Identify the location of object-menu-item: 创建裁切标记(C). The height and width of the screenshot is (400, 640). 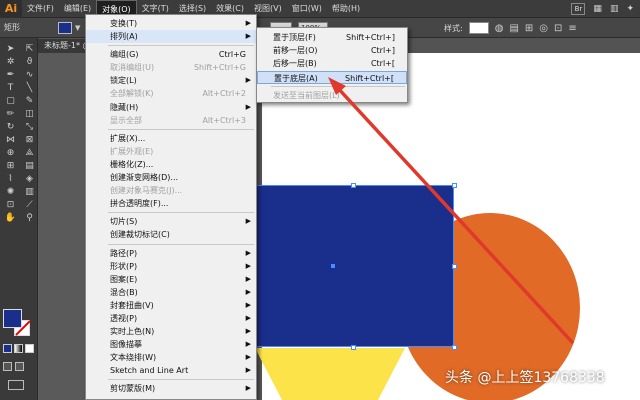
(171, 234).